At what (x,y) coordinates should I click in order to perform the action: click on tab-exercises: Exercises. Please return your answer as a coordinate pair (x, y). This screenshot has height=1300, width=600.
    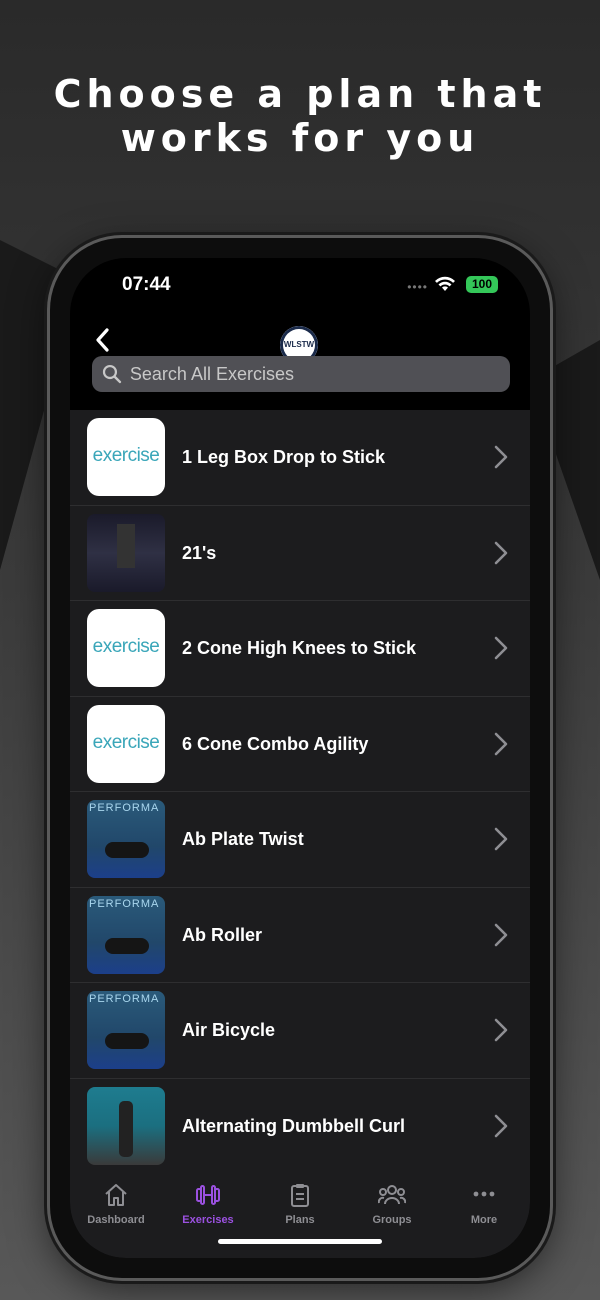
    Looking at the image, I should click on (208, 1204).